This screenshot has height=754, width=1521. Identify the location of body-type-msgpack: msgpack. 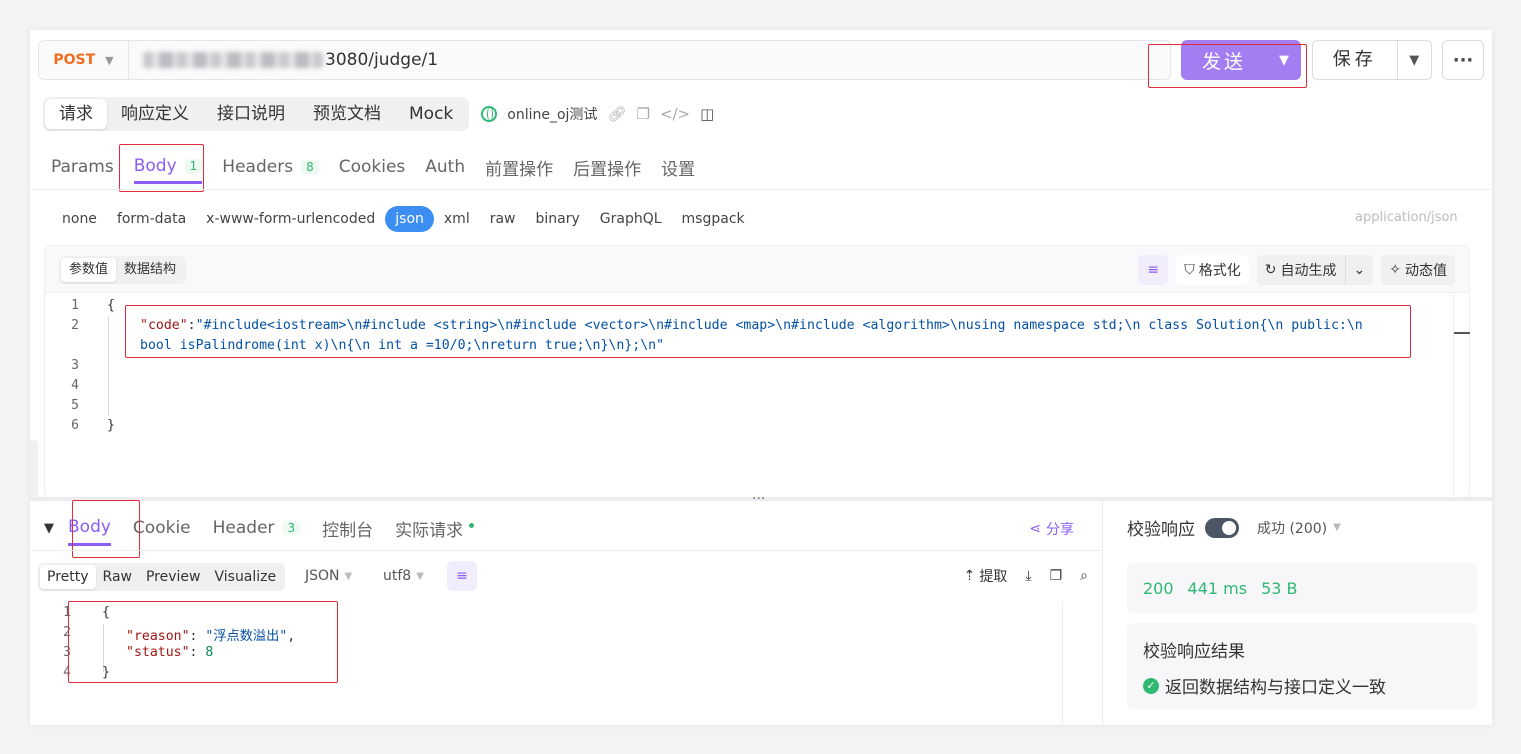
(713, 219).